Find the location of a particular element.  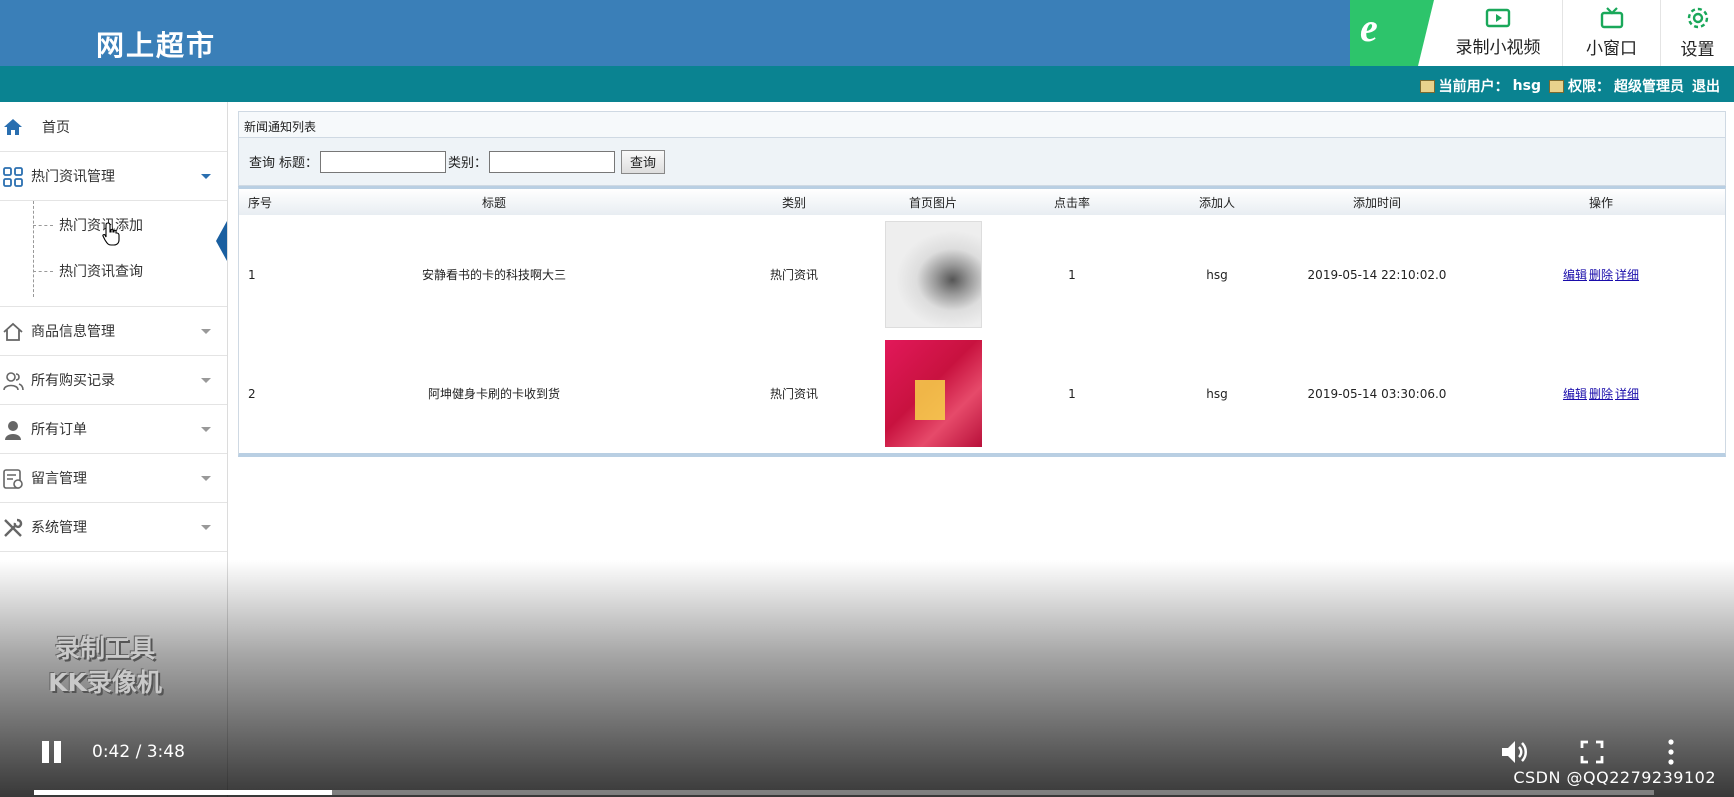

duration: 3:48 is located at coordinates (165, 752).